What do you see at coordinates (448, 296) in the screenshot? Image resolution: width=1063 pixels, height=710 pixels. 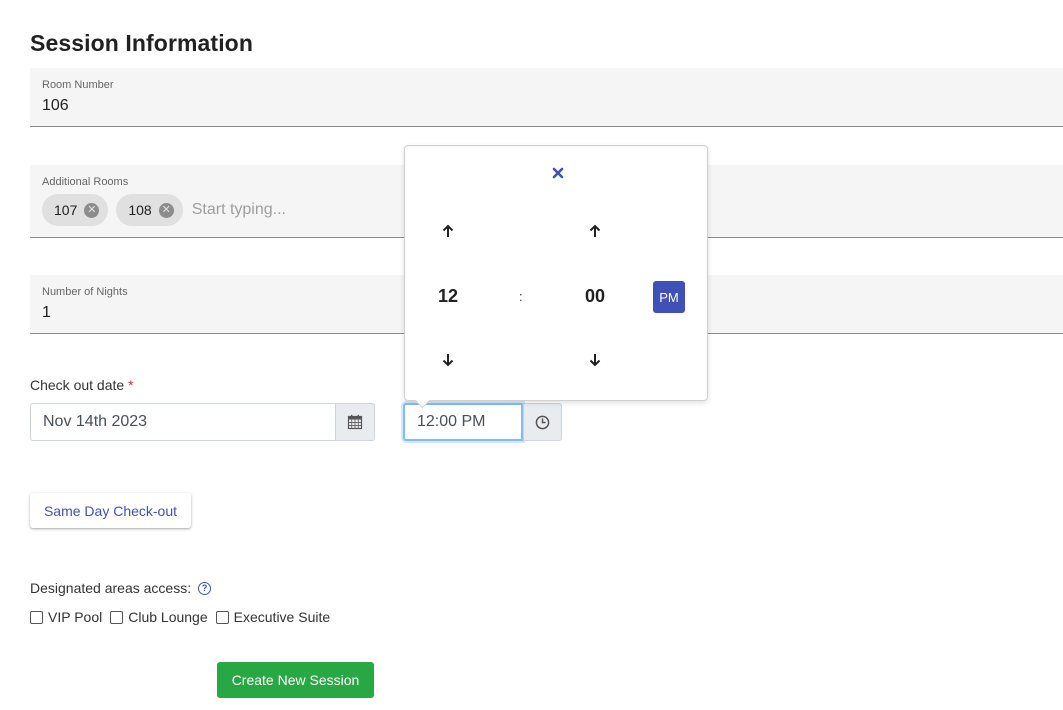 I see `hour-value: 12` at bounding box center [448, 296].